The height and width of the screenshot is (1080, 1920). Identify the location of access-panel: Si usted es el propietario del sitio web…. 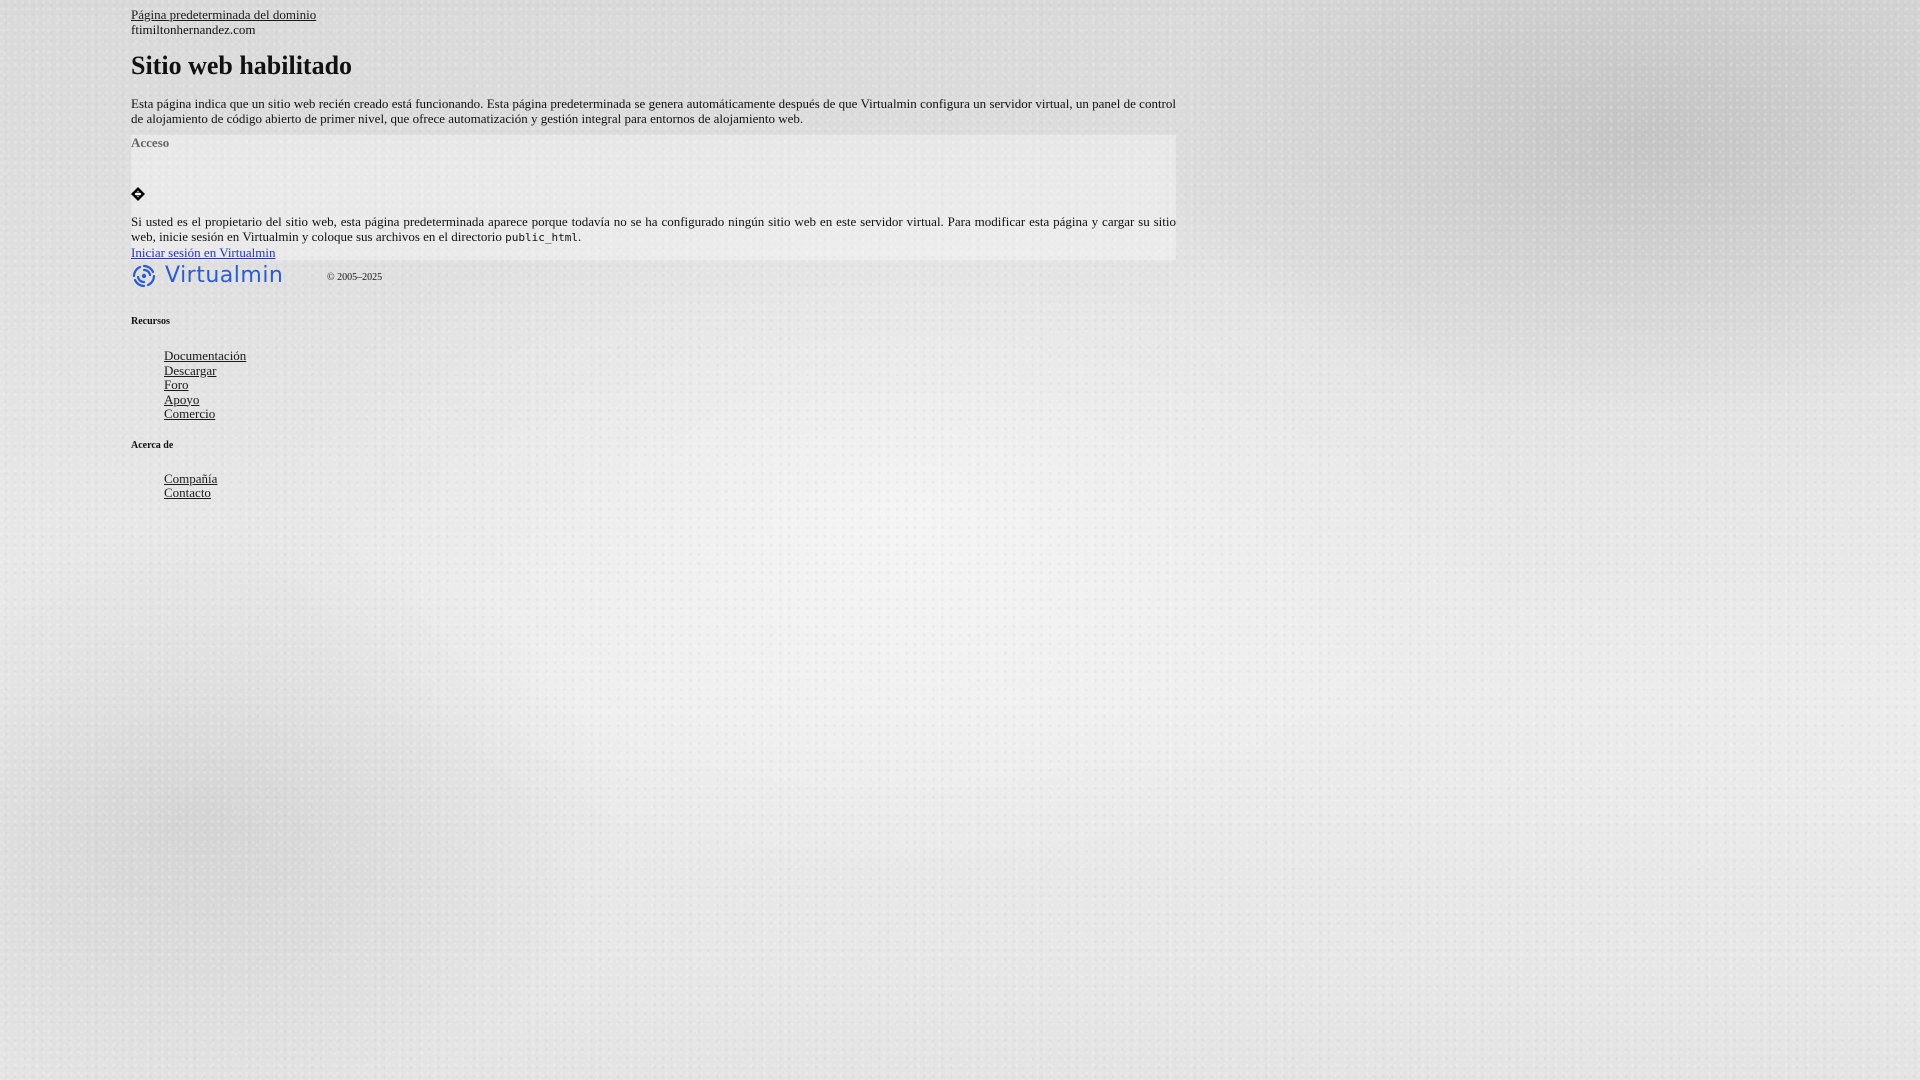
(653, 197).